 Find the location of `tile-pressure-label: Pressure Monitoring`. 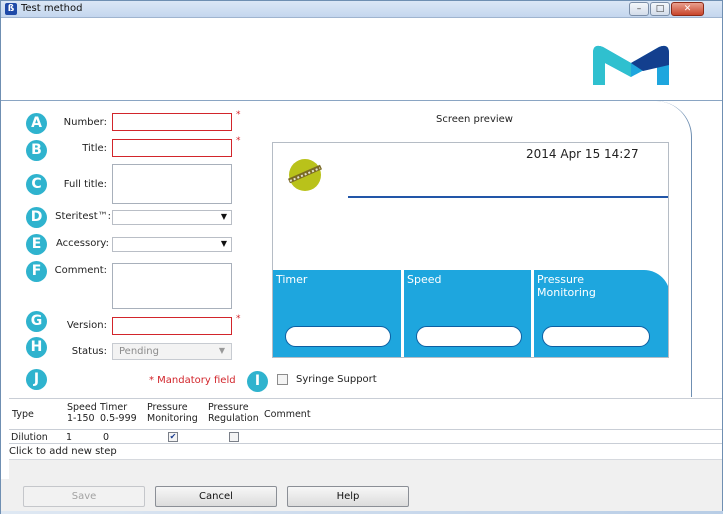

tile-pressure-label: Pressure Monitoring is located at coordinates (566, 286).